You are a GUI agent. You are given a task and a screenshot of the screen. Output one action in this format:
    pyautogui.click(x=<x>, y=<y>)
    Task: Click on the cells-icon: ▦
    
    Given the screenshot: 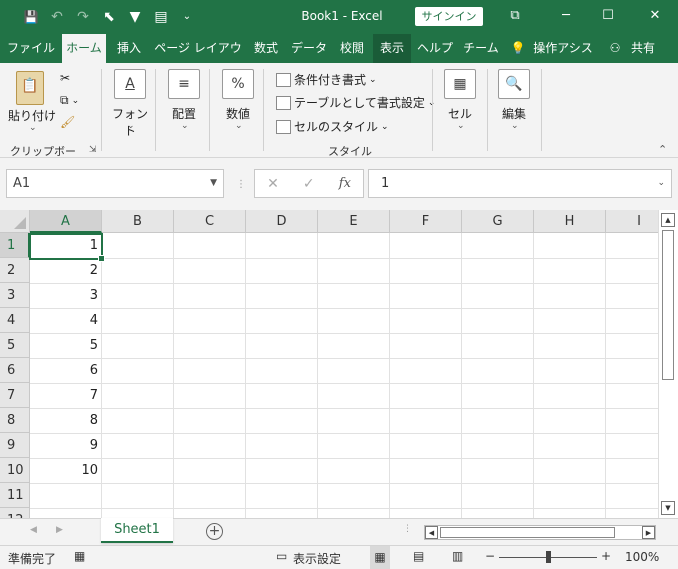 What is the action you would take?
    pyautogui.click(x=460, y=84)
    